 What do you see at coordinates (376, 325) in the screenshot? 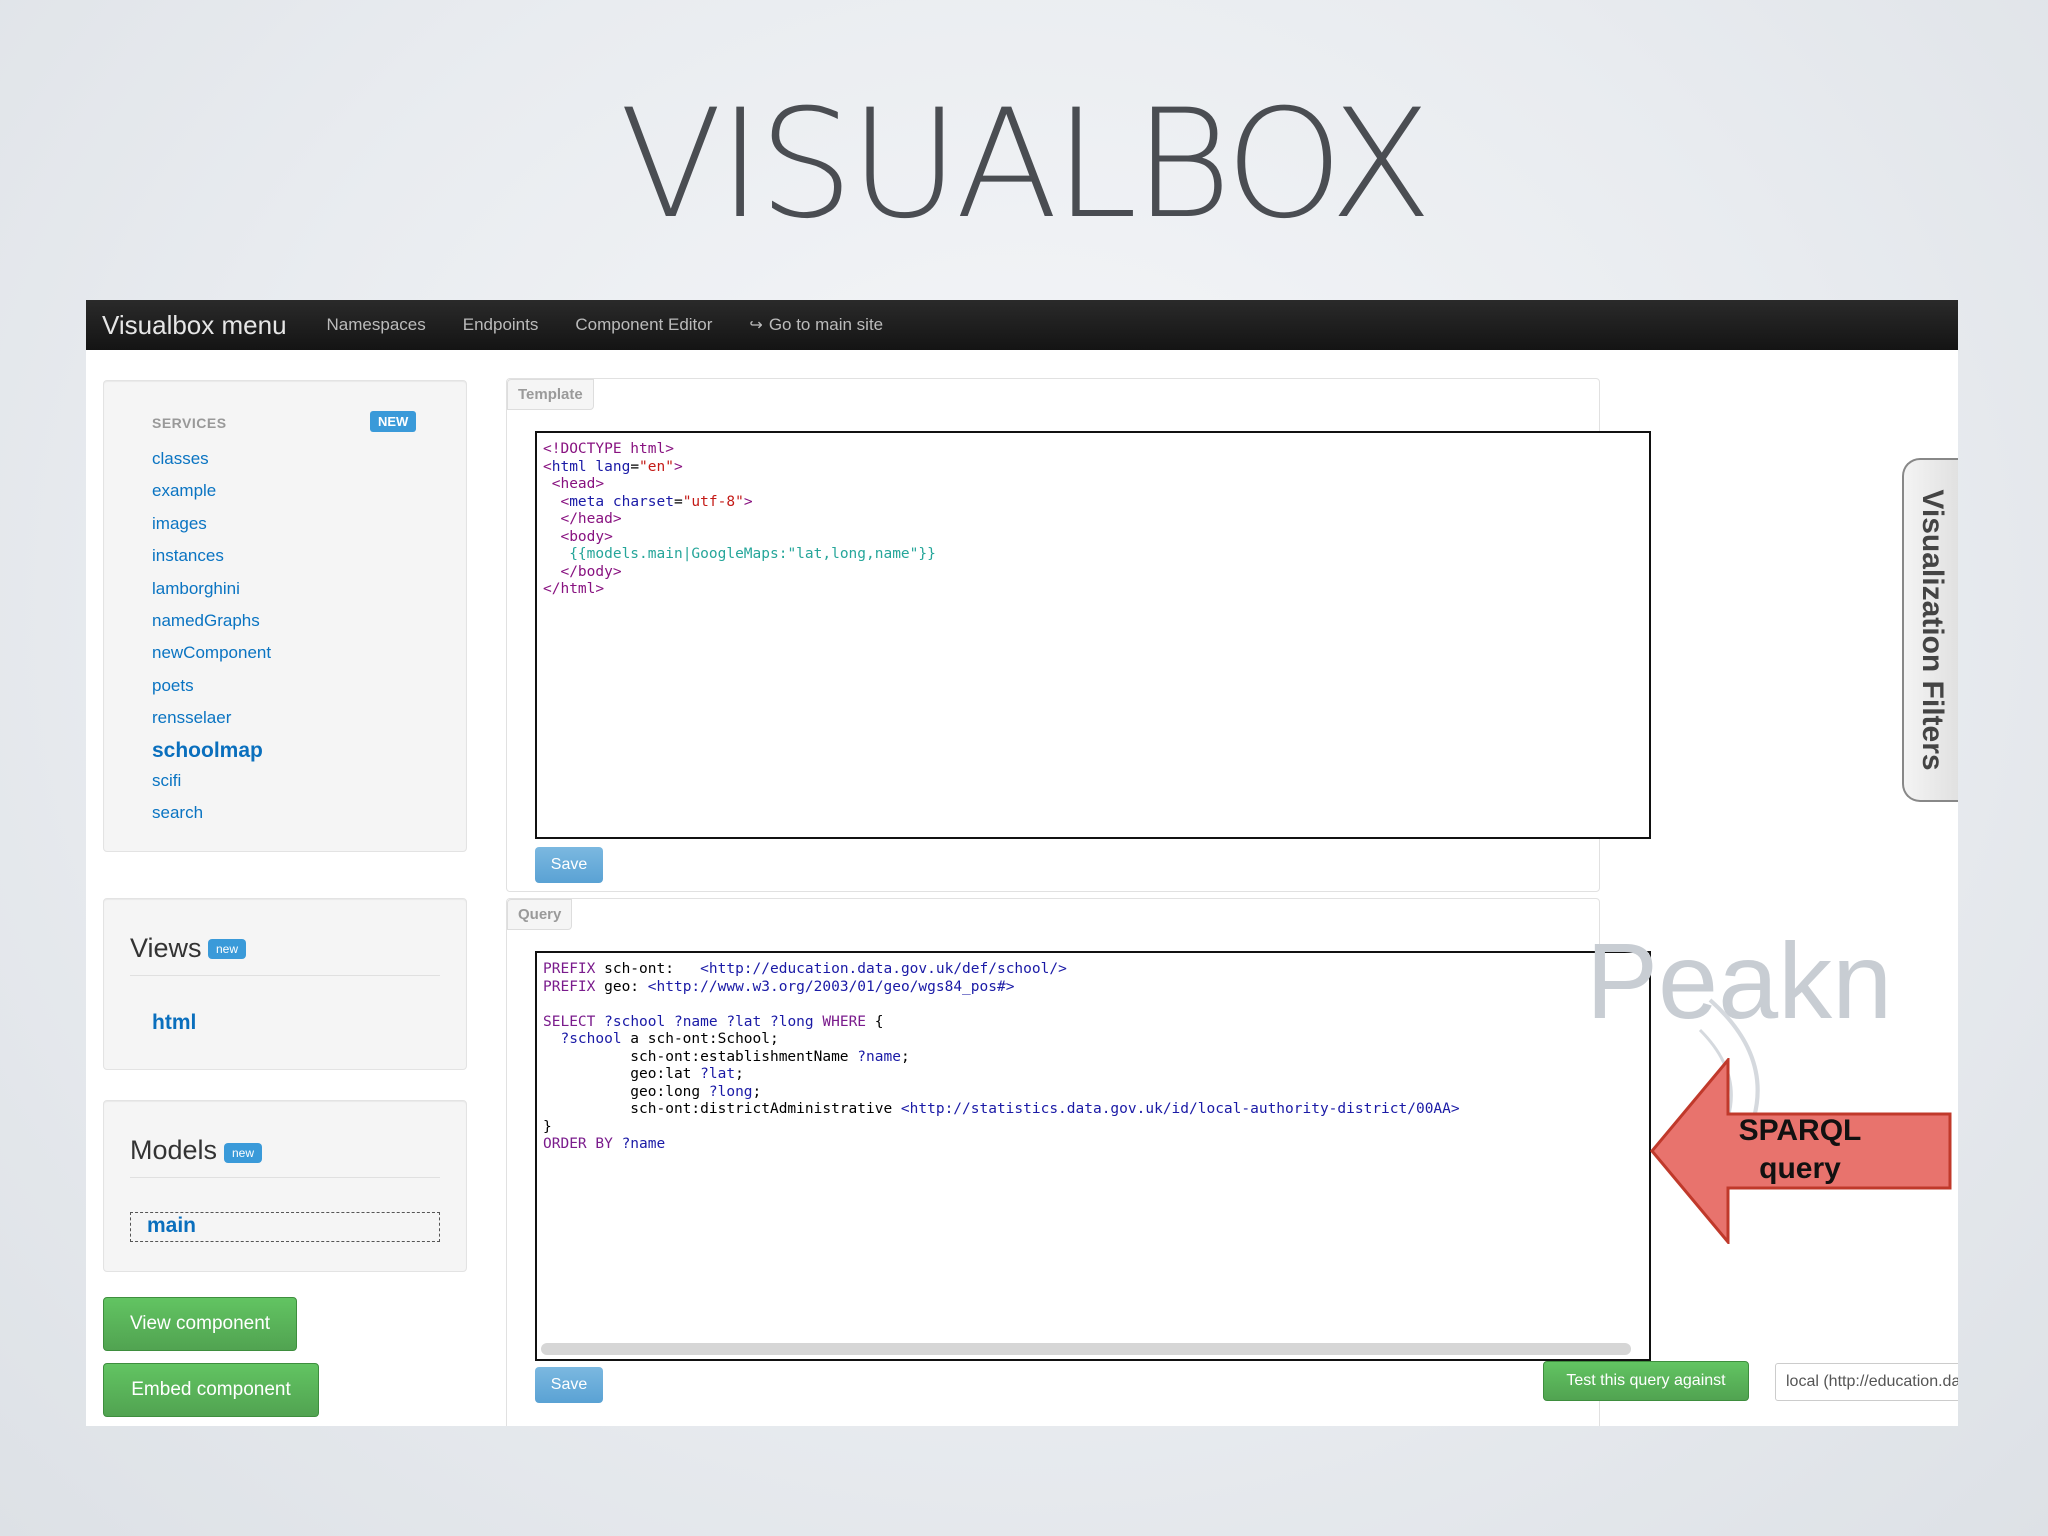
I see `nav-namespaces: Namespaces` at bounding box center [376, 325].